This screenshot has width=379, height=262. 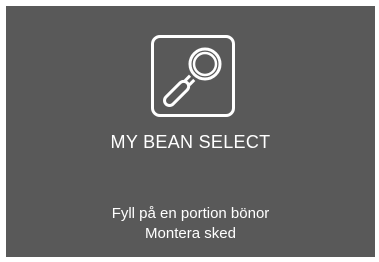 What do you see at coordinates (190, 233) in the screenshot?
I see `instruction-line-2: Montera sked` at bounding box center [190, 233].